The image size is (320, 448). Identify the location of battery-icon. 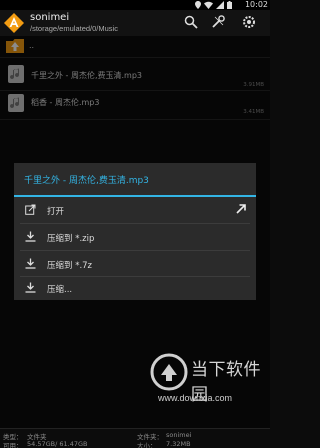
(229, 5).